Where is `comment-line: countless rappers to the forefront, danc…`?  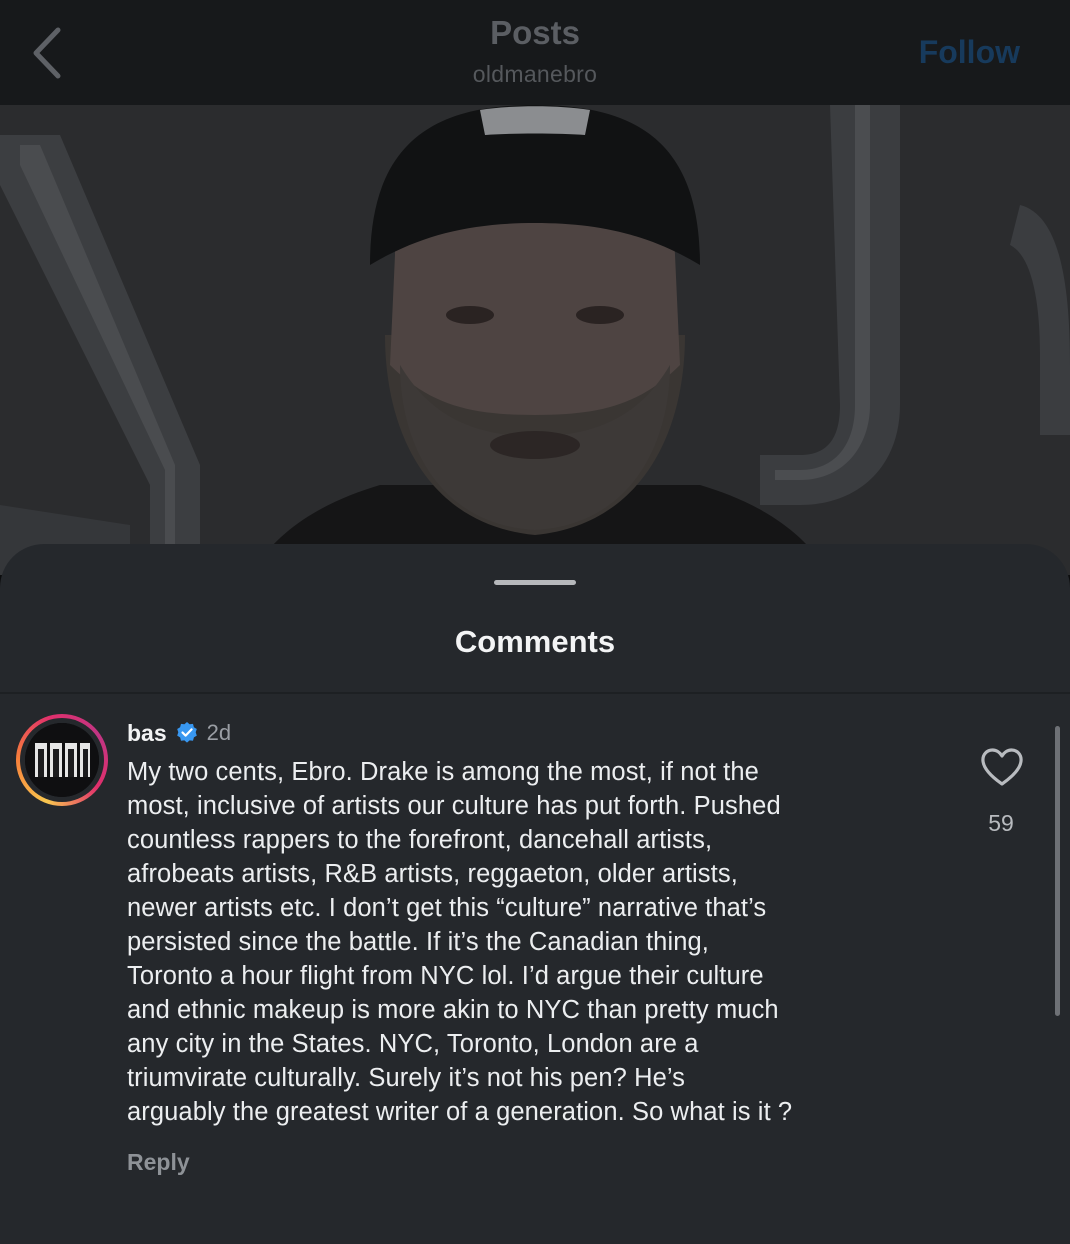 comment-line: countless rappers to the forefront, danc… is located at coordinates (420, 840).